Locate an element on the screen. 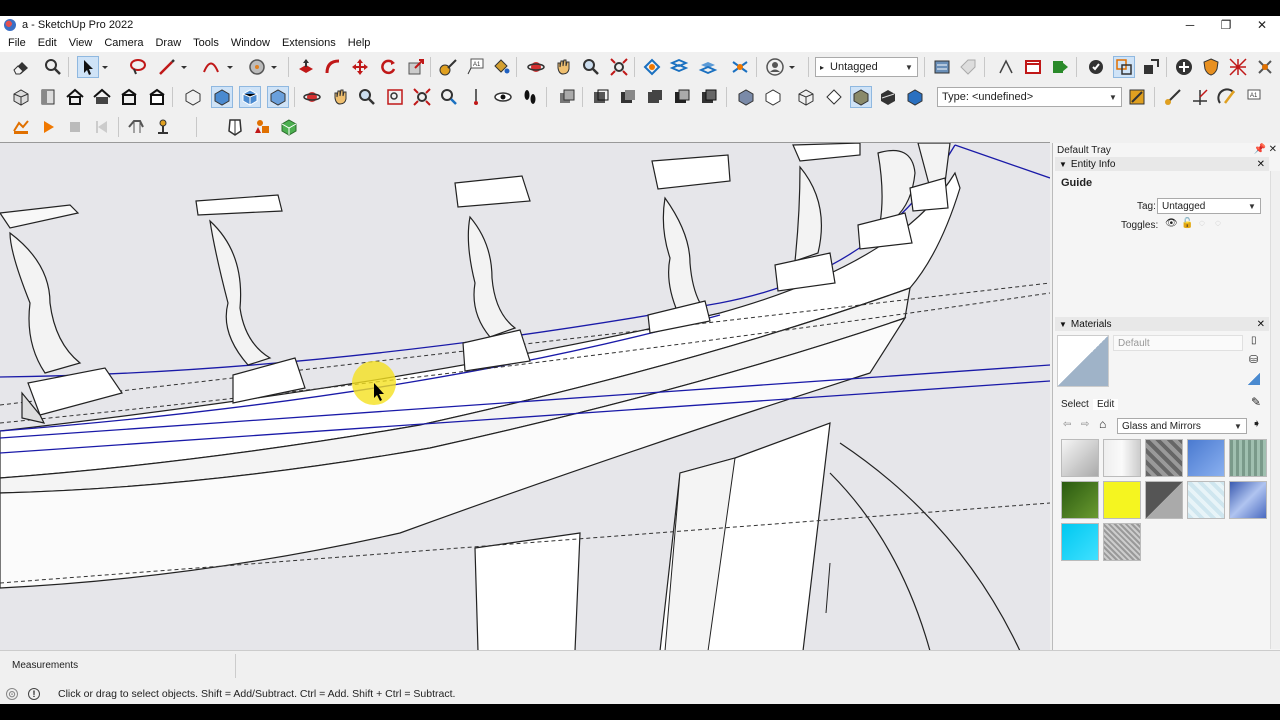 The image size is (1280, 720). play-icon is located at coordinates (48, 127).